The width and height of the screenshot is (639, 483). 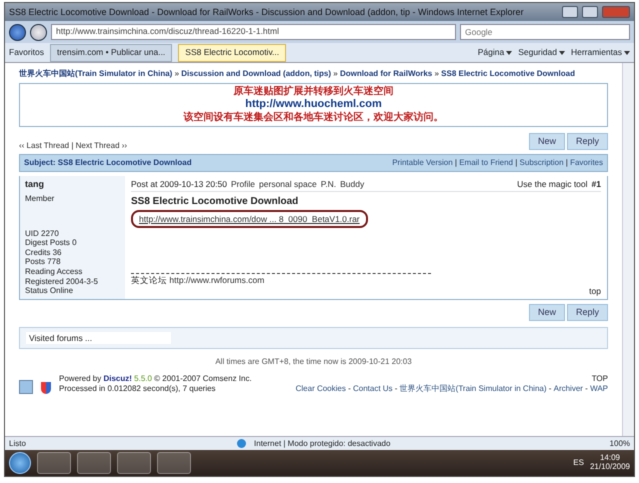 What do you see at coordinates (486, 163) in the screenshot?
I see `subject-link: Email to Friend` at bounding box center [486, 163].